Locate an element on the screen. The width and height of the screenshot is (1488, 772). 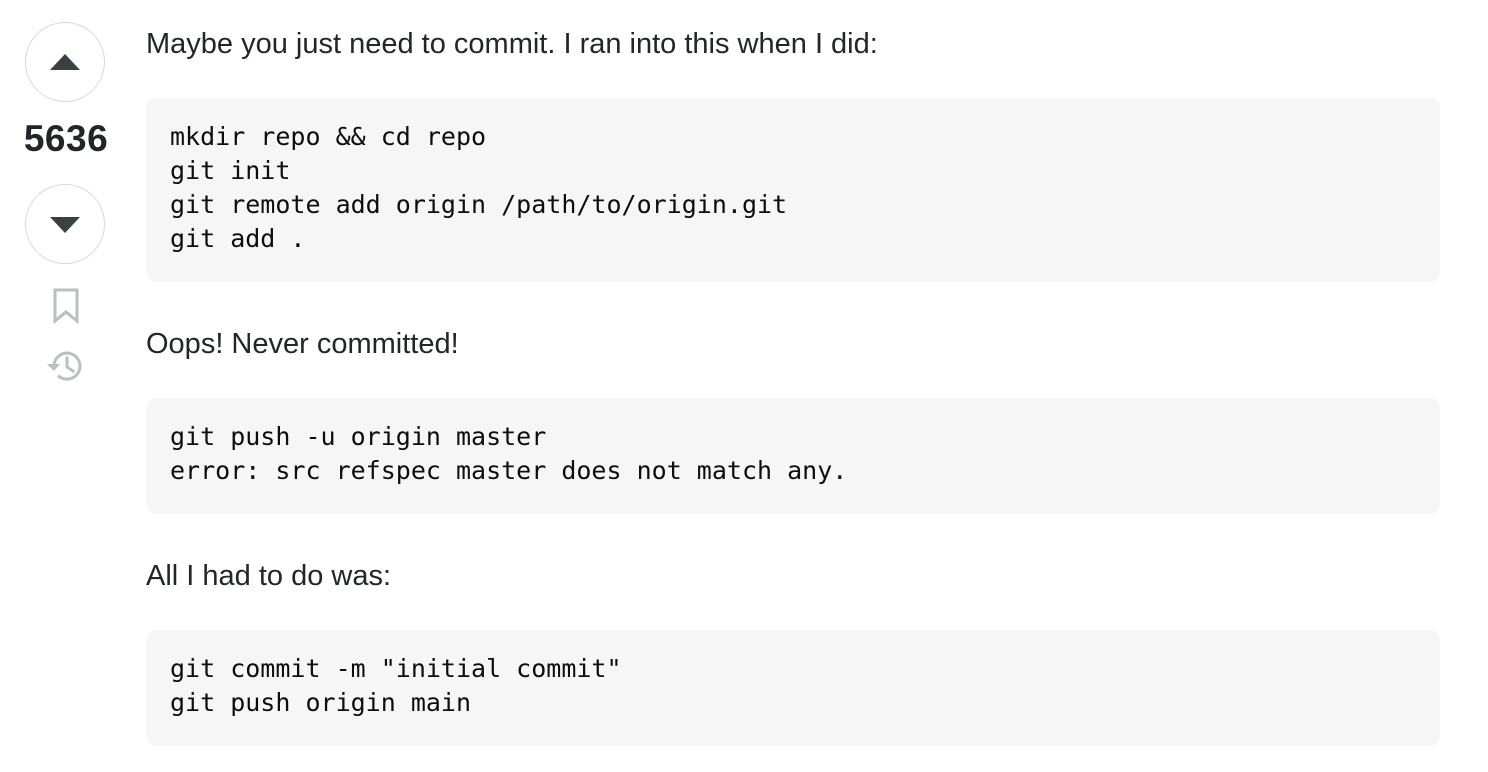
upvote-arrow-icon is located at coordinates (65, 62).